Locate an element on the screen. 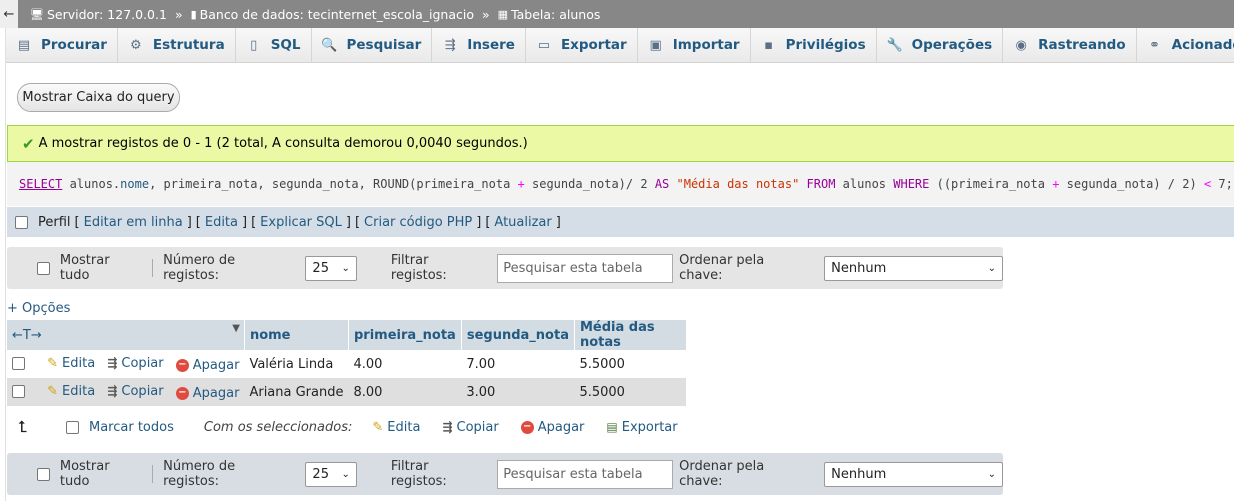 Image resolution: width=1234 pixels, height=501 pixels. bulk-edit-button: ✎ Edita is located at coordinates (396, 427).